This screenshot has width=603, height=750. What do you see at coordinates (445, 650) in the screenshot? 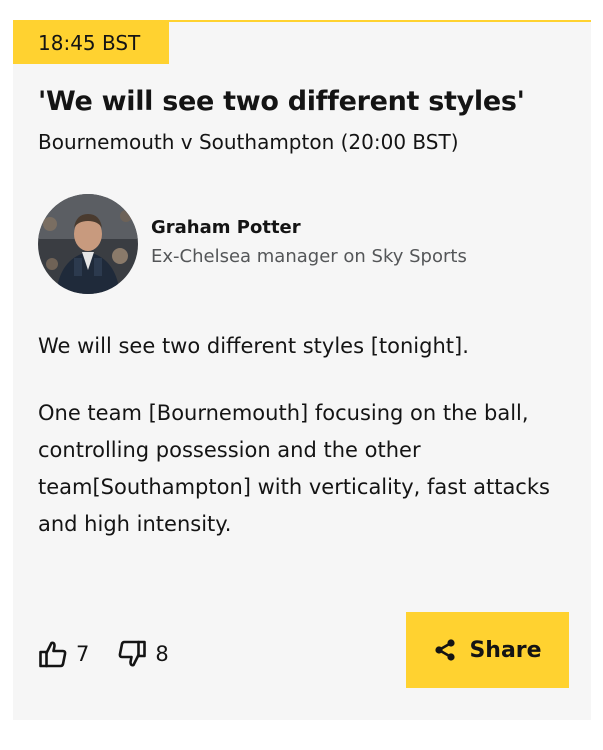
I see `share-icon` at bounding box center [445, 650].